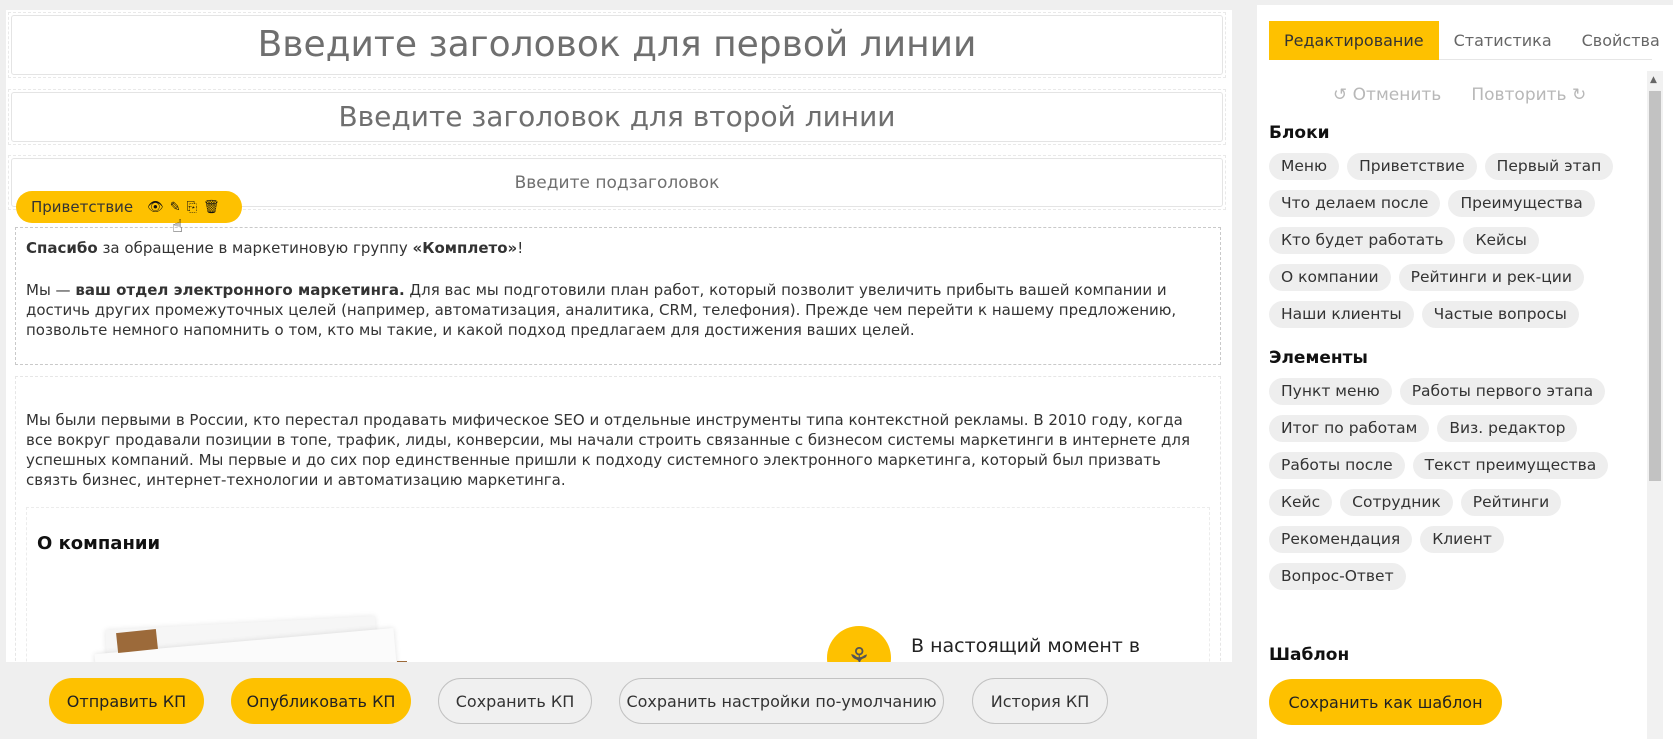 Image resolution: width=1673 pixels, height=739 pixels. What do you see at coordinates (520, 248) in the screenshot?
I see `greeting-end: !` at bounding box center [520, 248].